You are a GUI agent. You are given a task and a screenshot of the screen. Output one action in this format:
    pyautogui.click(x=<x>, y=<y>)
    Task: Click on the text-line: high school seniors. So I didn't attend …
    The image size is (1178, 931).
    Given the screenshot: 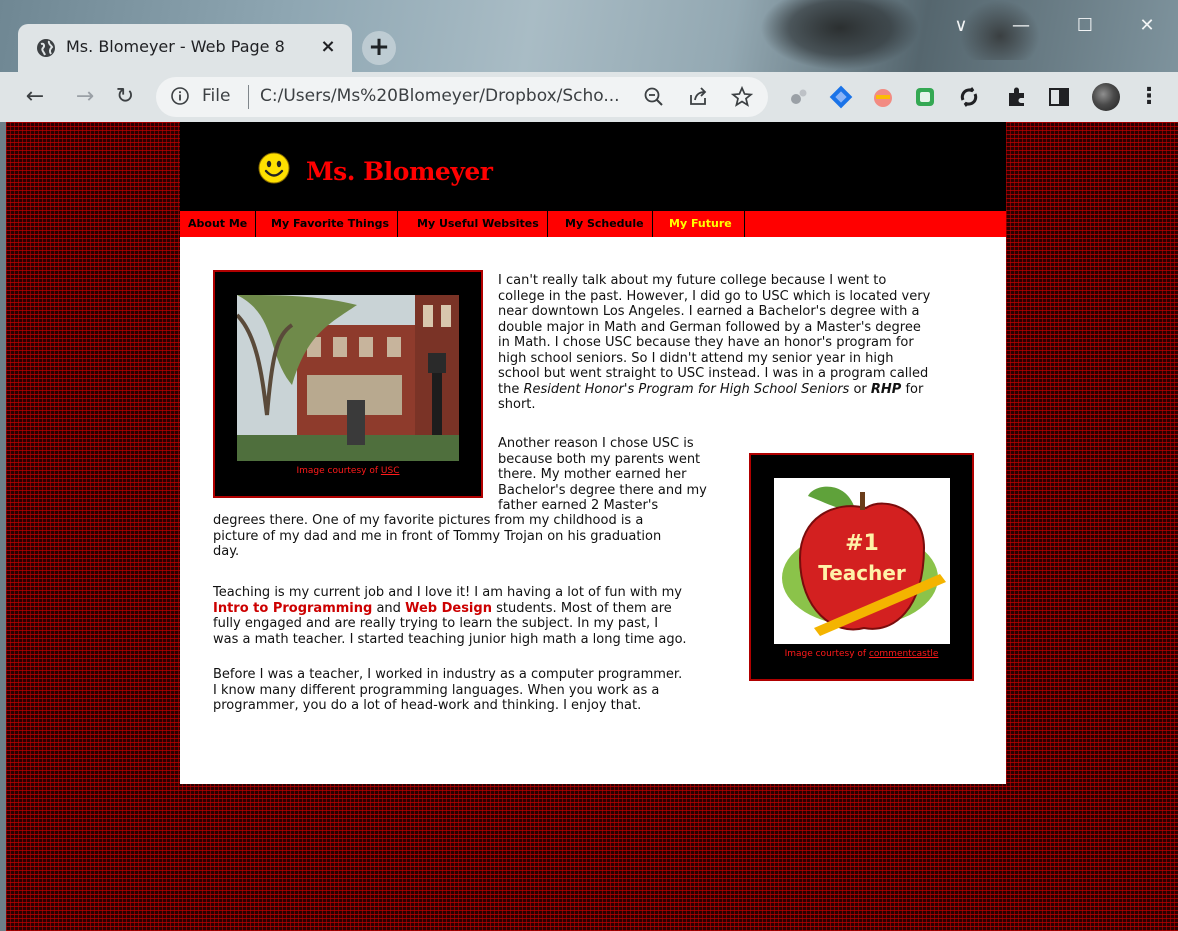 What is the action you would take?
    pyautogui.click(x=696, y=358)
    